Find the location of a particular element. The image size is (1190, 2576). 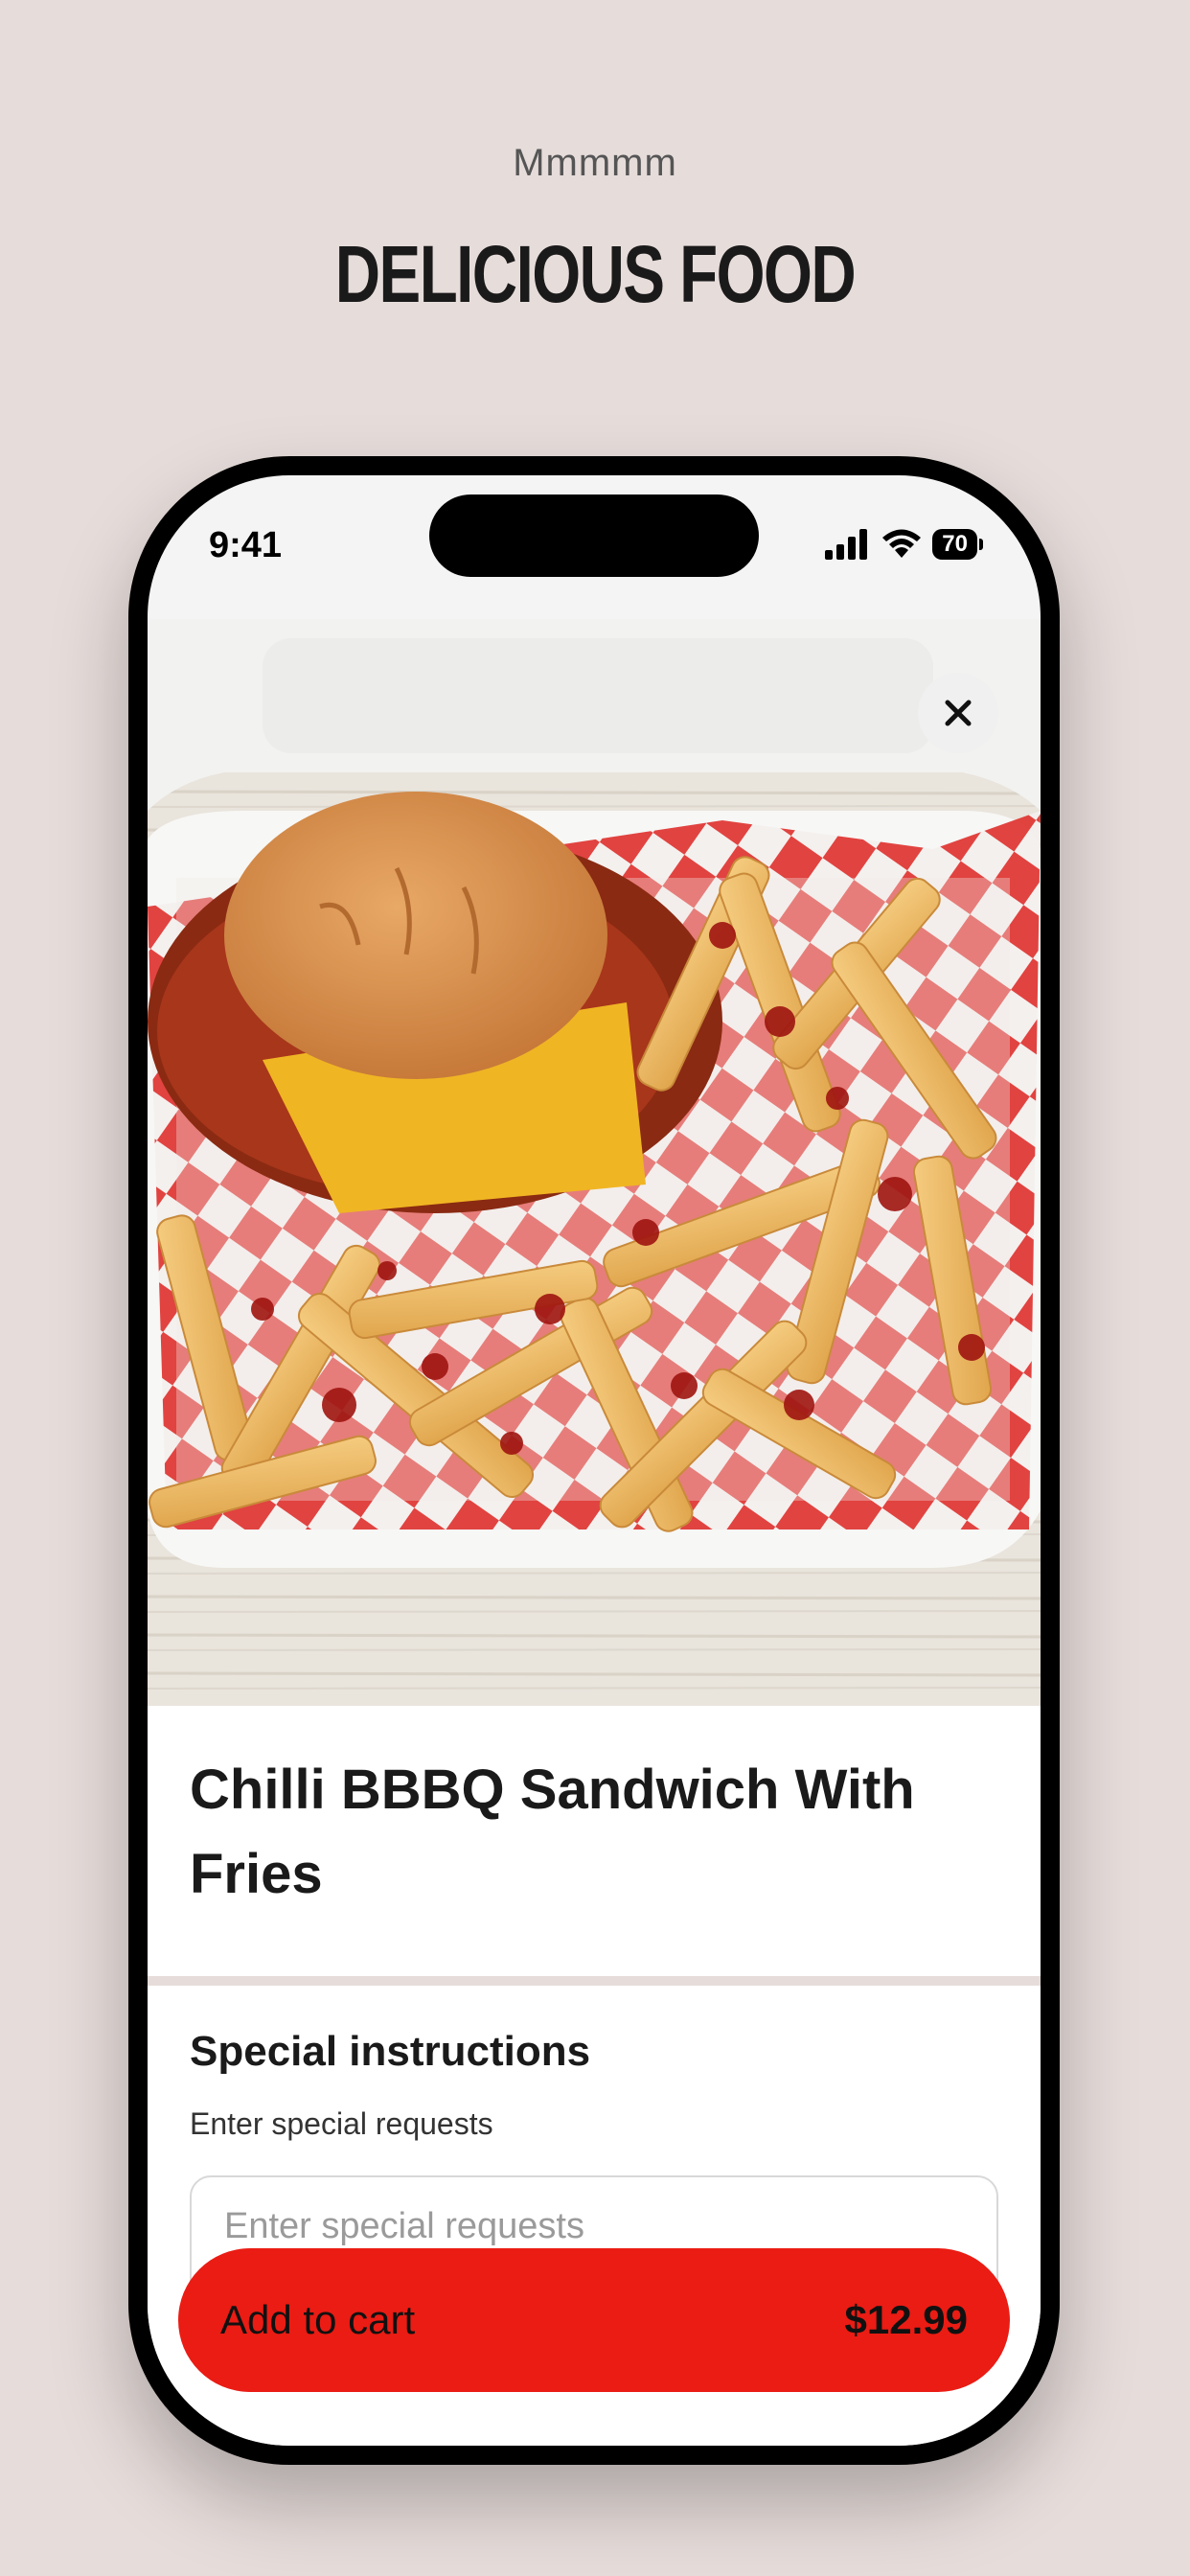

close-icon is located at coordinates (959, 713).